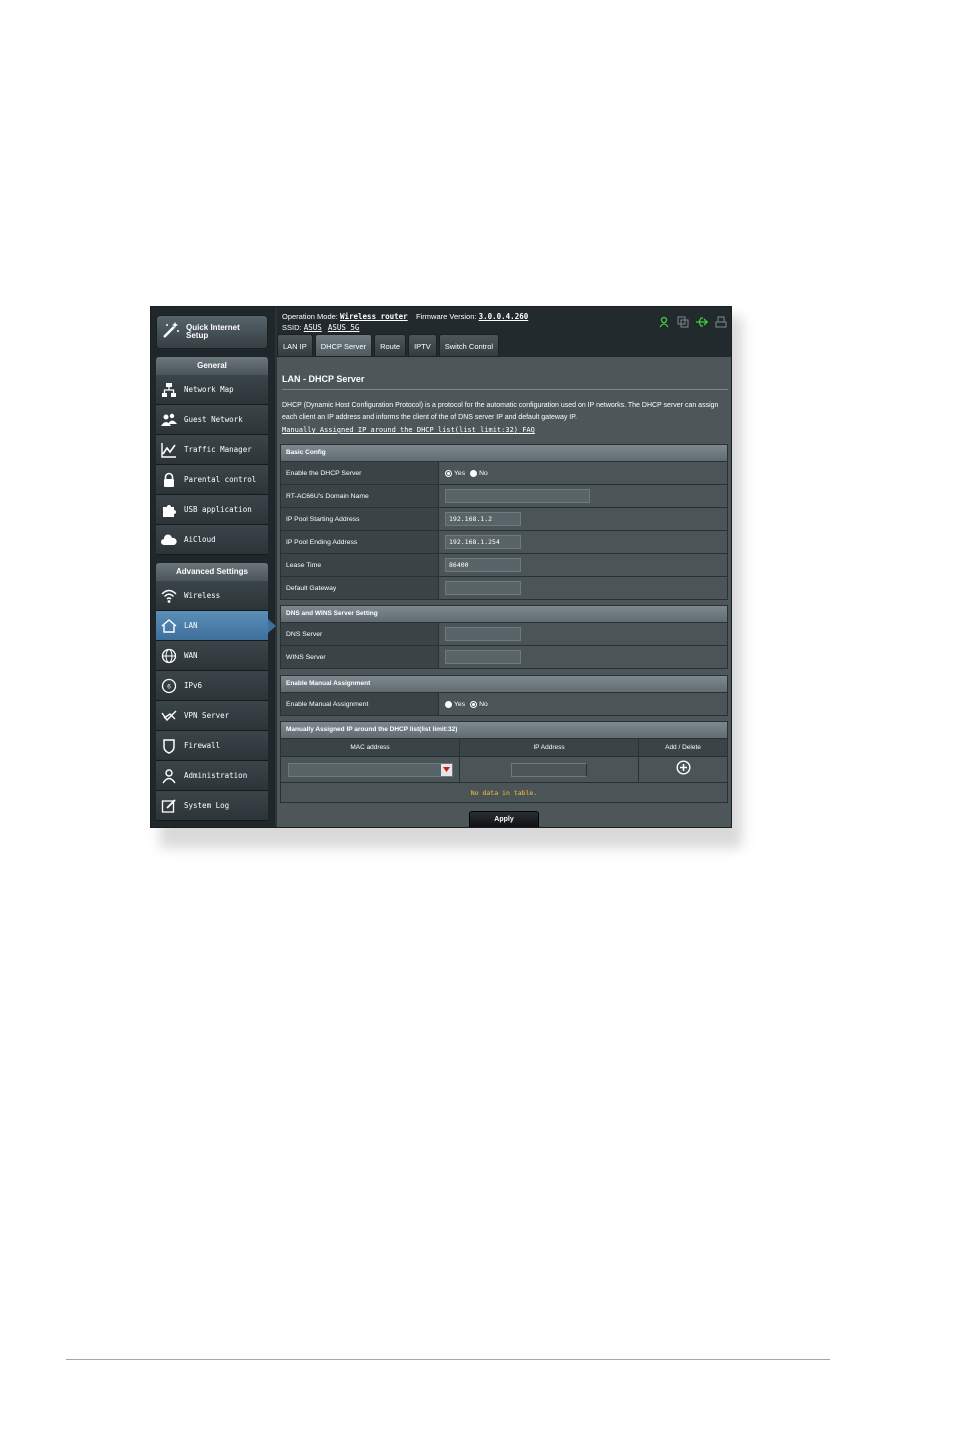  What do you see at coordinates (374, 316) in the screenshot?
I see `operation-mode-link: Wireless router` at bounding box center [374, 316].